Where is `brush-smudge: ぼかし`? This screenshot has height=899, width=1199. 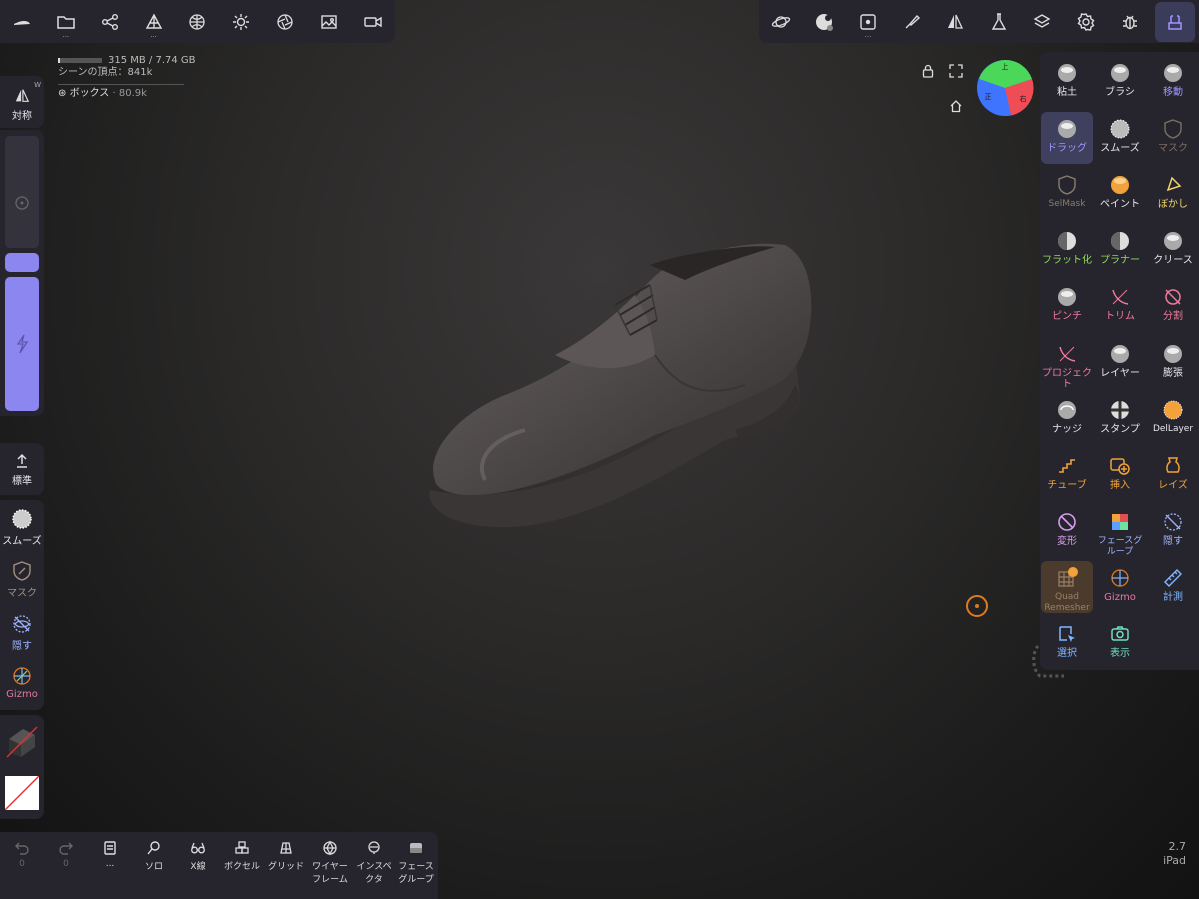 brush-smudge: ぼかし is located at coordinates (1173, 194).